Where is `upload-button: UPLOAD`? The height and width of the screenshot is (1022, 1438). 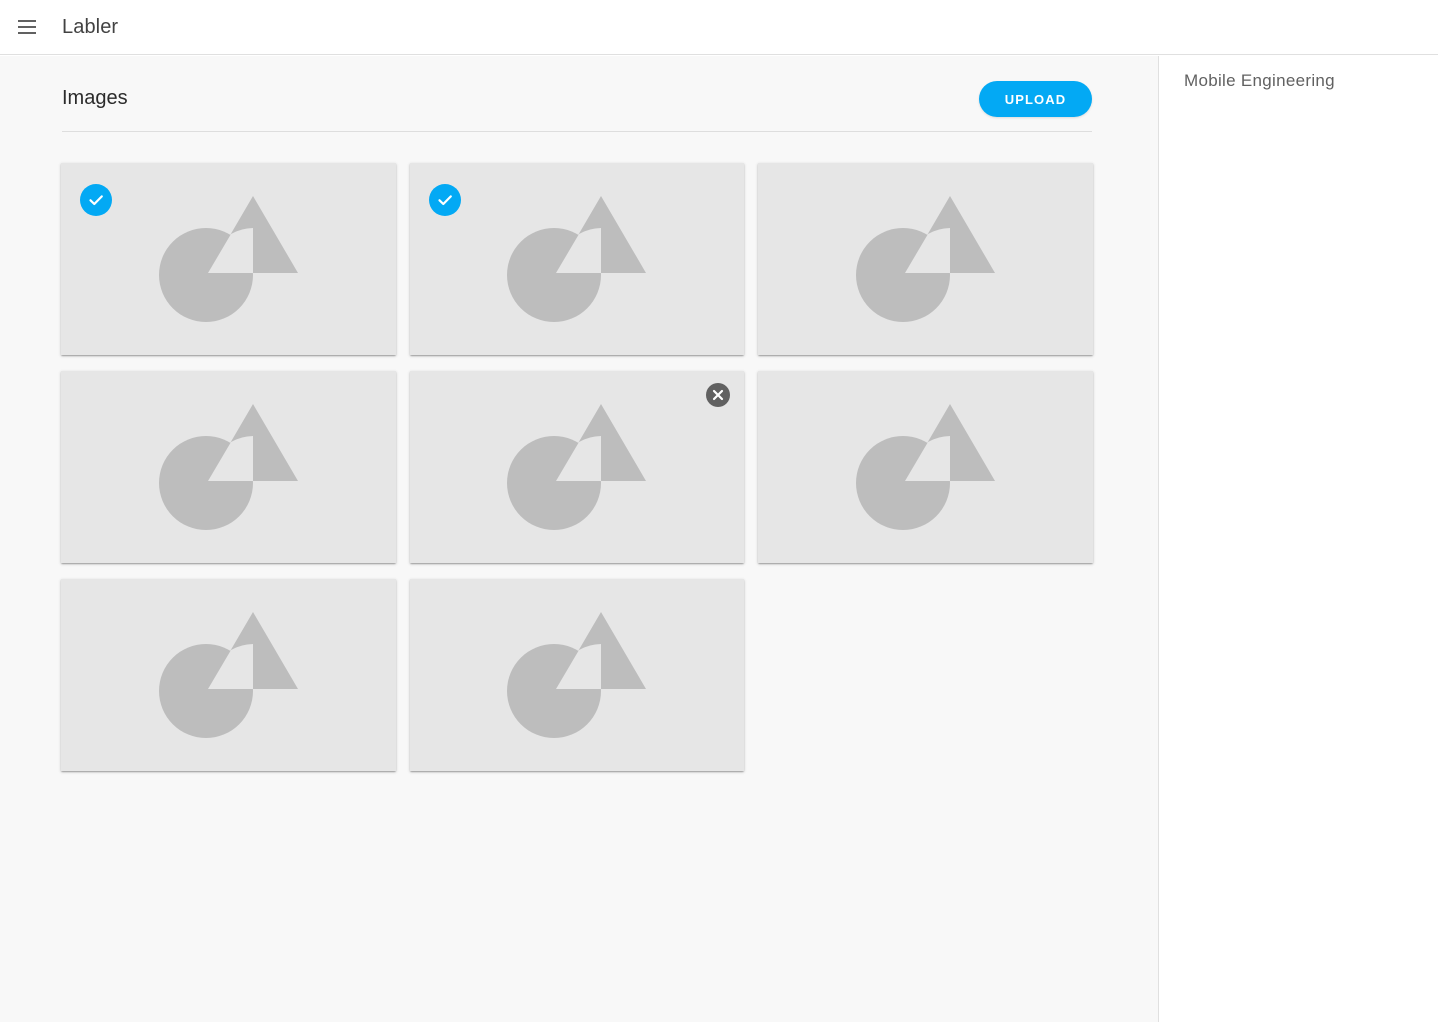 upload-button: UPLOAD is located at coordinates (1035, 99).